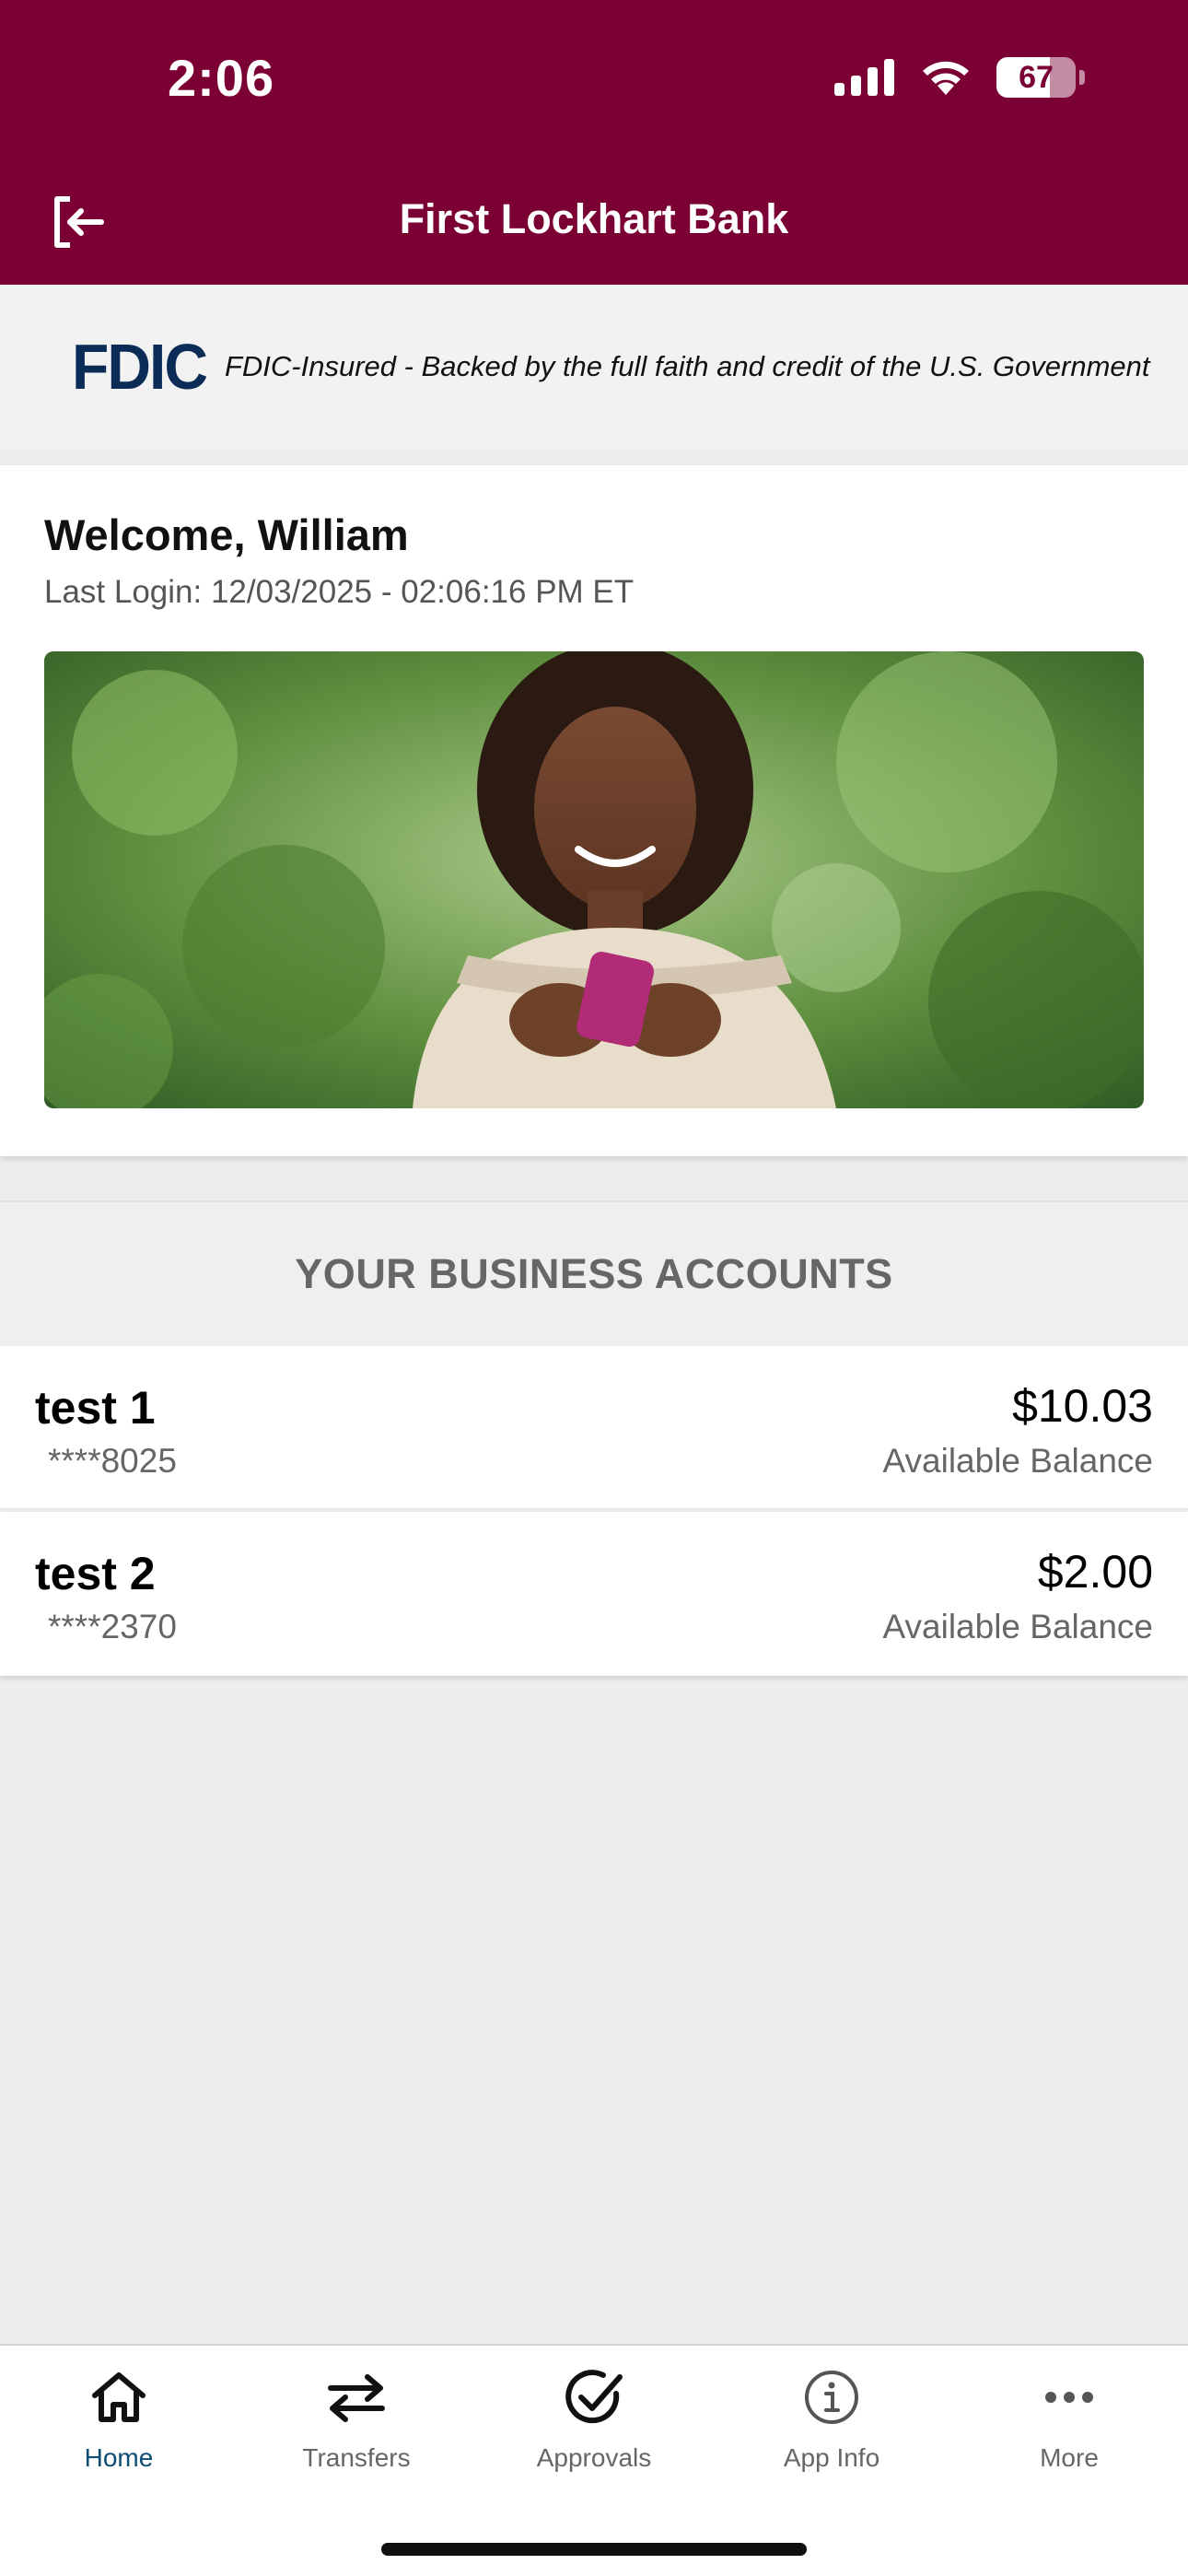 The height and width of the screenshot is (2576, 1188). Describe the element at coordinates (339, 592) in the screenshot. I see `last-login: Last Login: 12/03/2025 - 02:06:16 PM ET` at that location.